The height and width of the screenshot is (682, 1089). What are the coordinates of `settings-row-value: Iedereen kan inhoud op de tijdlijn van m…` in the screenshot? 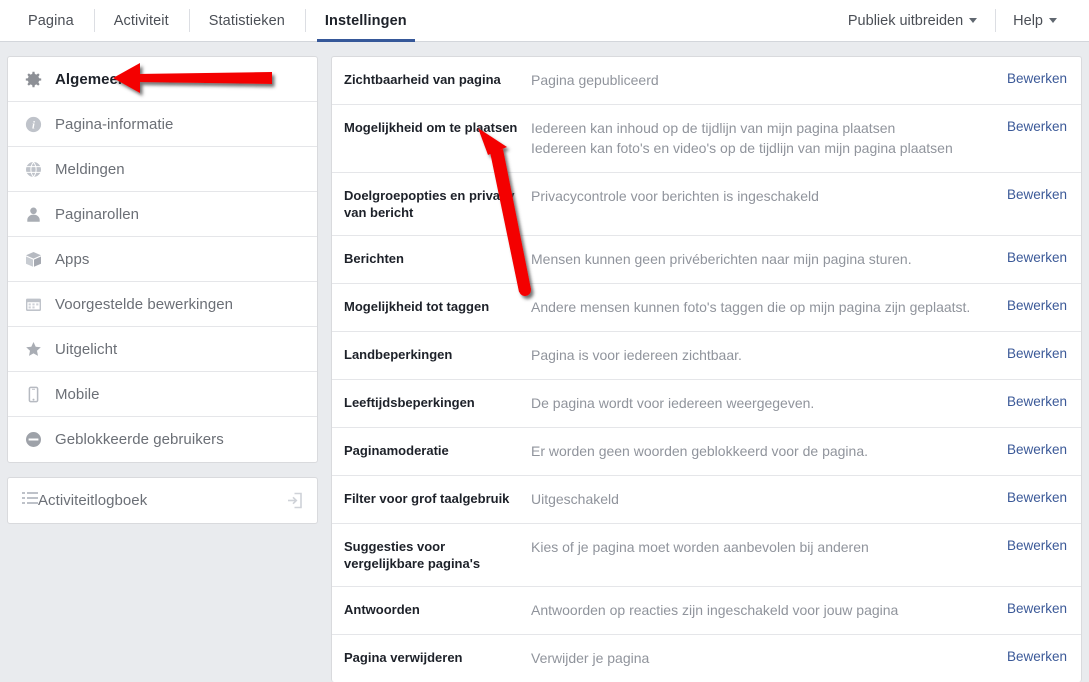 It's located at (764, 138).